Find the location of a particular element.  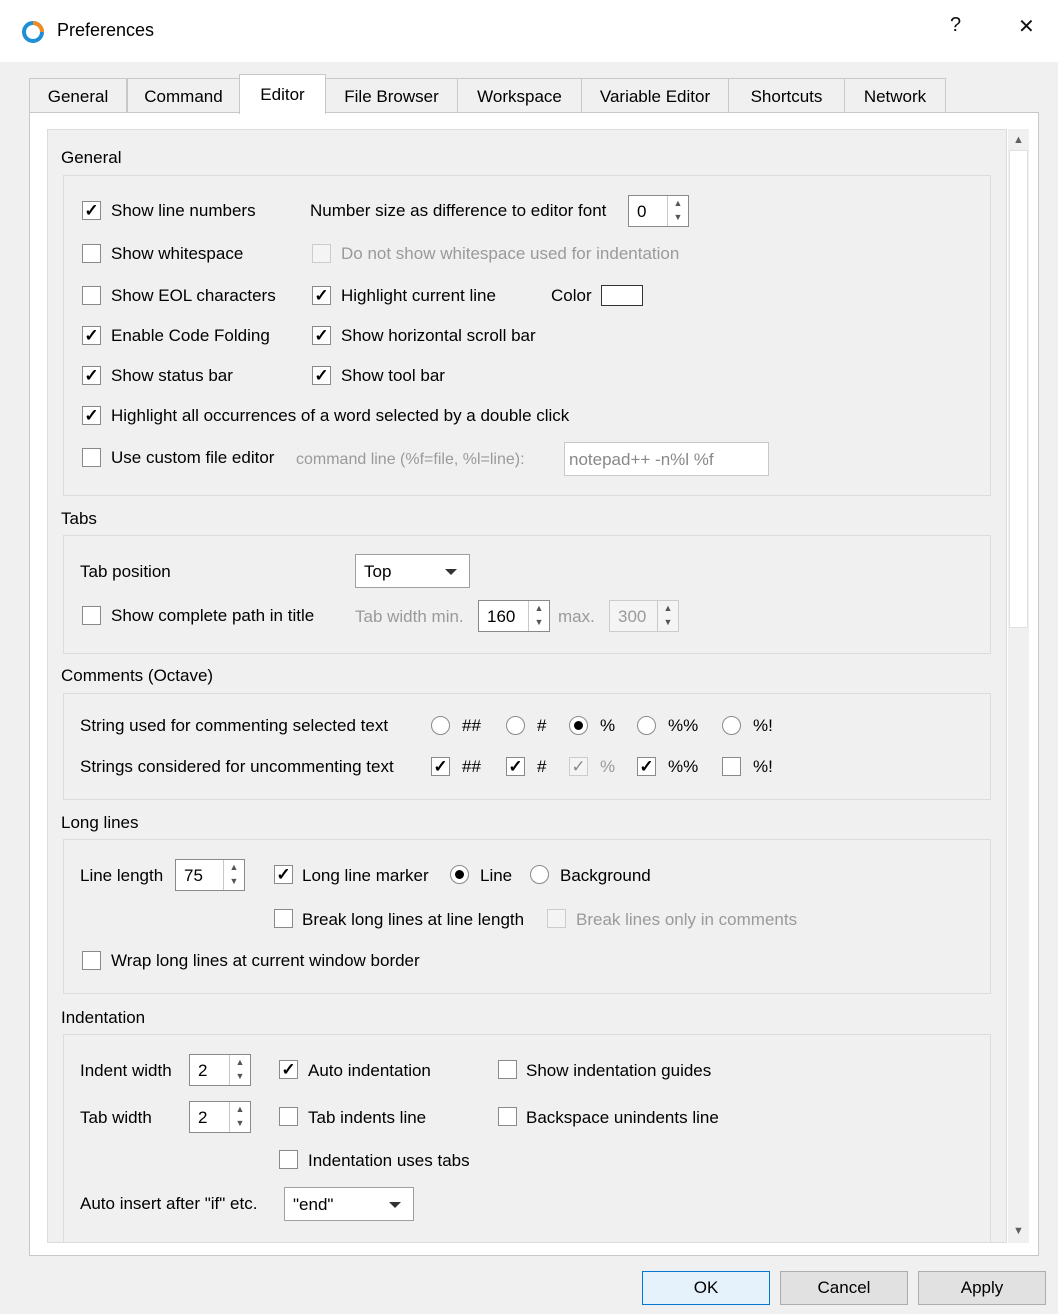

marker-background-radio is located at coordinates (539, 874).